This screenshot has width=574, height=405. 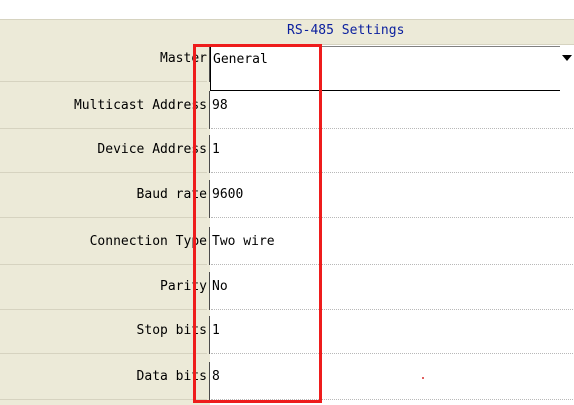 I want to click on connection-type-label: Connection Type, so click(x=103, y=246).